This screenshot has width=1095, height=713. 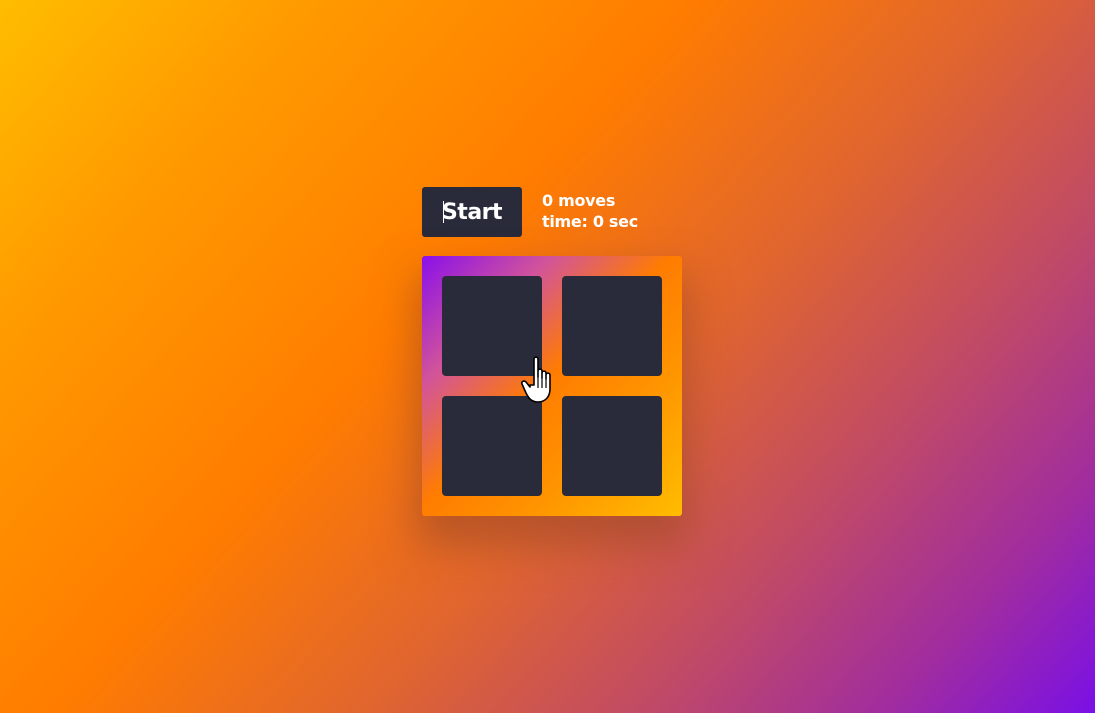 What do you see at coordinates (590, 211) in the screenshot?
I see `stats: 0 moves time: 0 sec` at bounding box center [590, 211].